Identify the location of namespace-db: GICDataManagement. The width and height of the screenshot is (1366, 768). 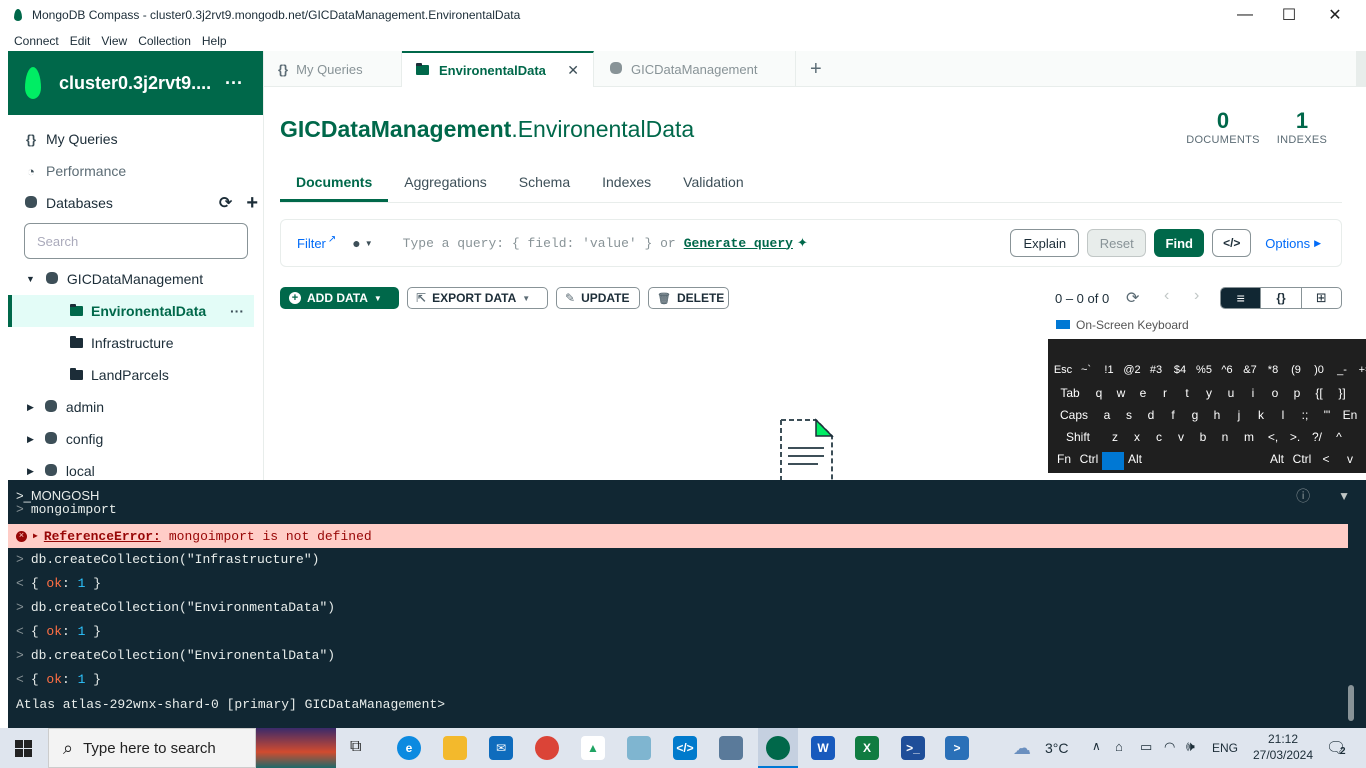
(395, 129).